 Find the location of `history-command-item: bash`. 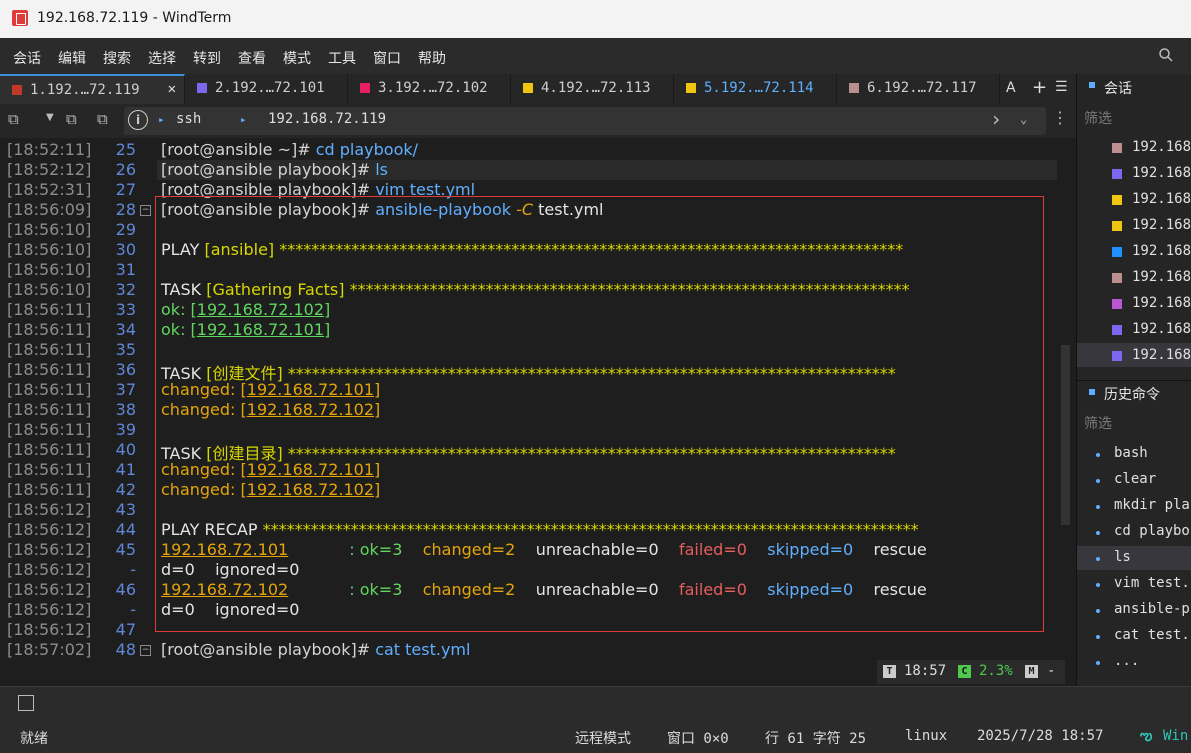

history-command-item: bash is located at coordinates (1131, 453).